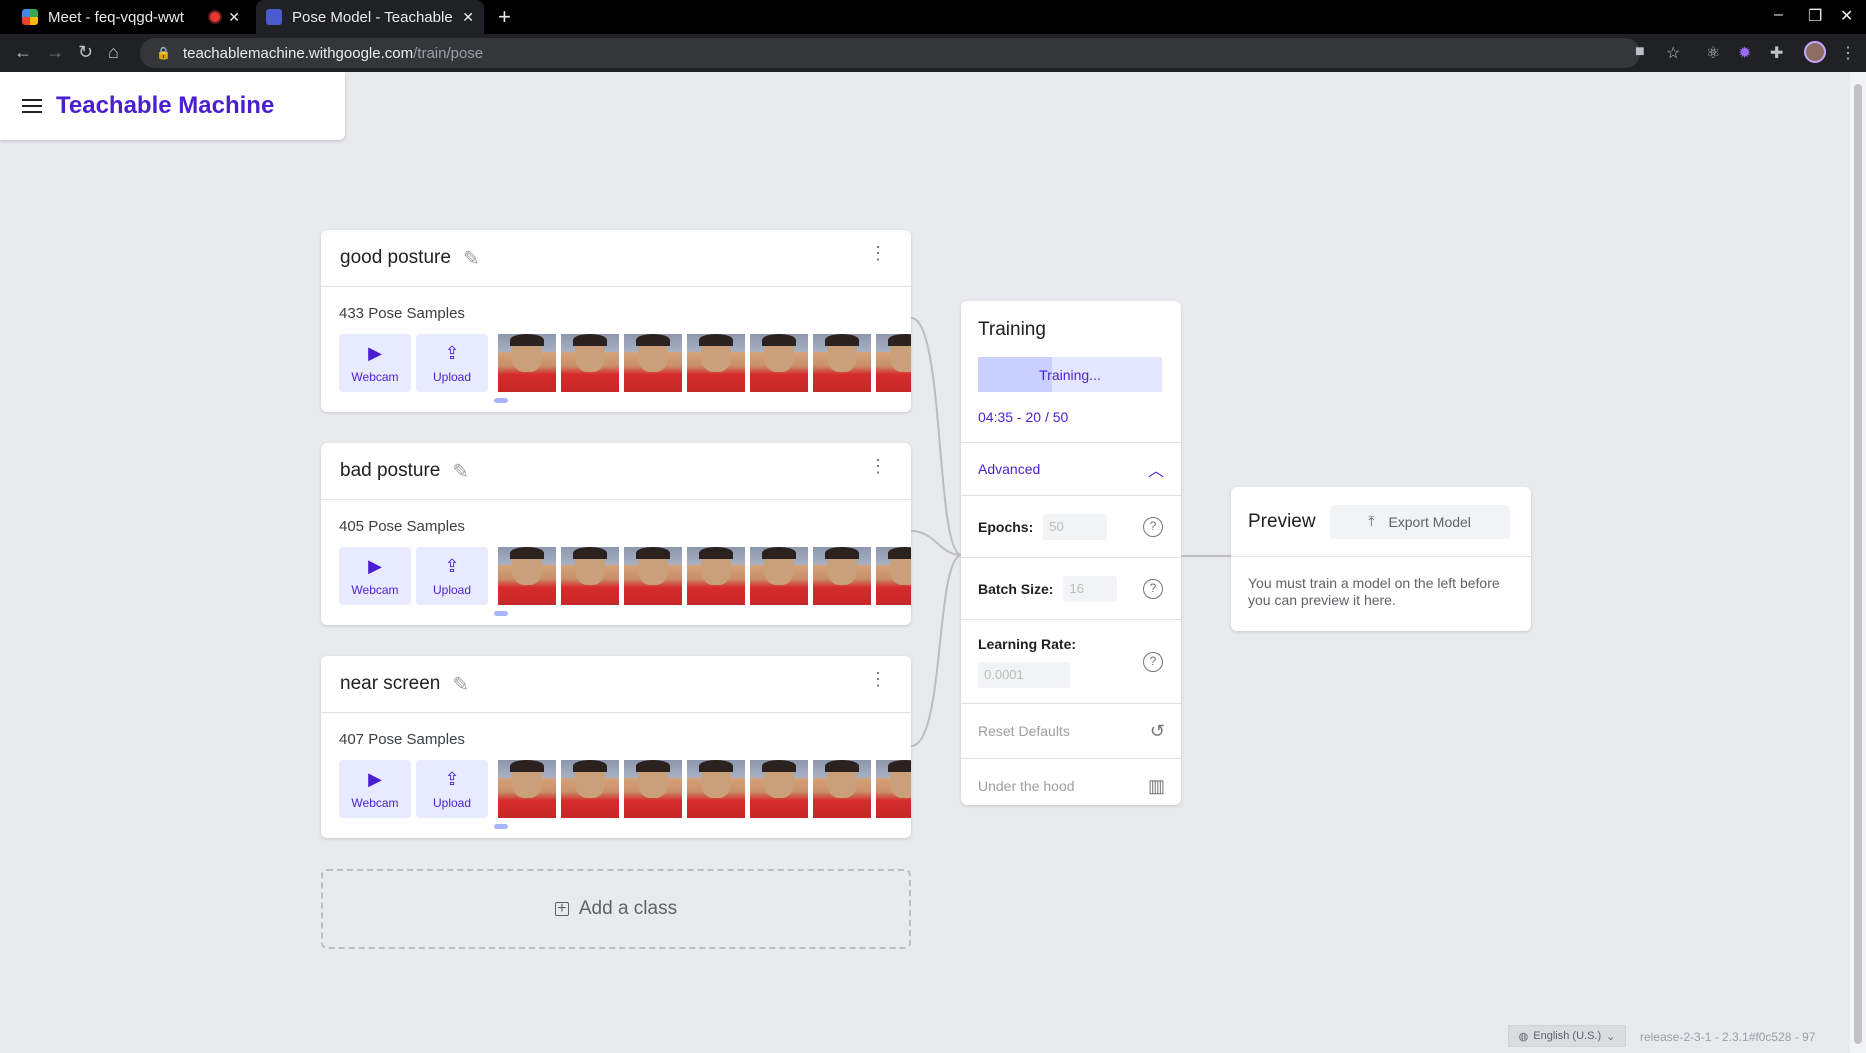  What do you see at coordinates (1071, 730) in the screenshot?
I see `reset-defaults-button: Reset Defaults ↺` at bounding box center [1071, 730].